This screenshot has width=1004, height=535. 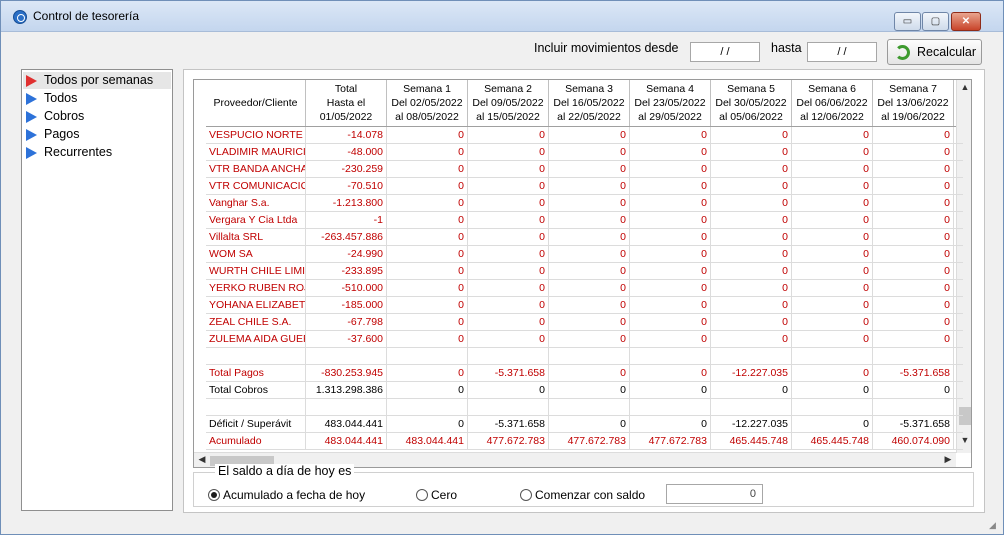 What do you see at coordinates (256, 103) in the screenshot?
I see `column-header: Proveedor/Cliente` at bounding box center [256, 103].